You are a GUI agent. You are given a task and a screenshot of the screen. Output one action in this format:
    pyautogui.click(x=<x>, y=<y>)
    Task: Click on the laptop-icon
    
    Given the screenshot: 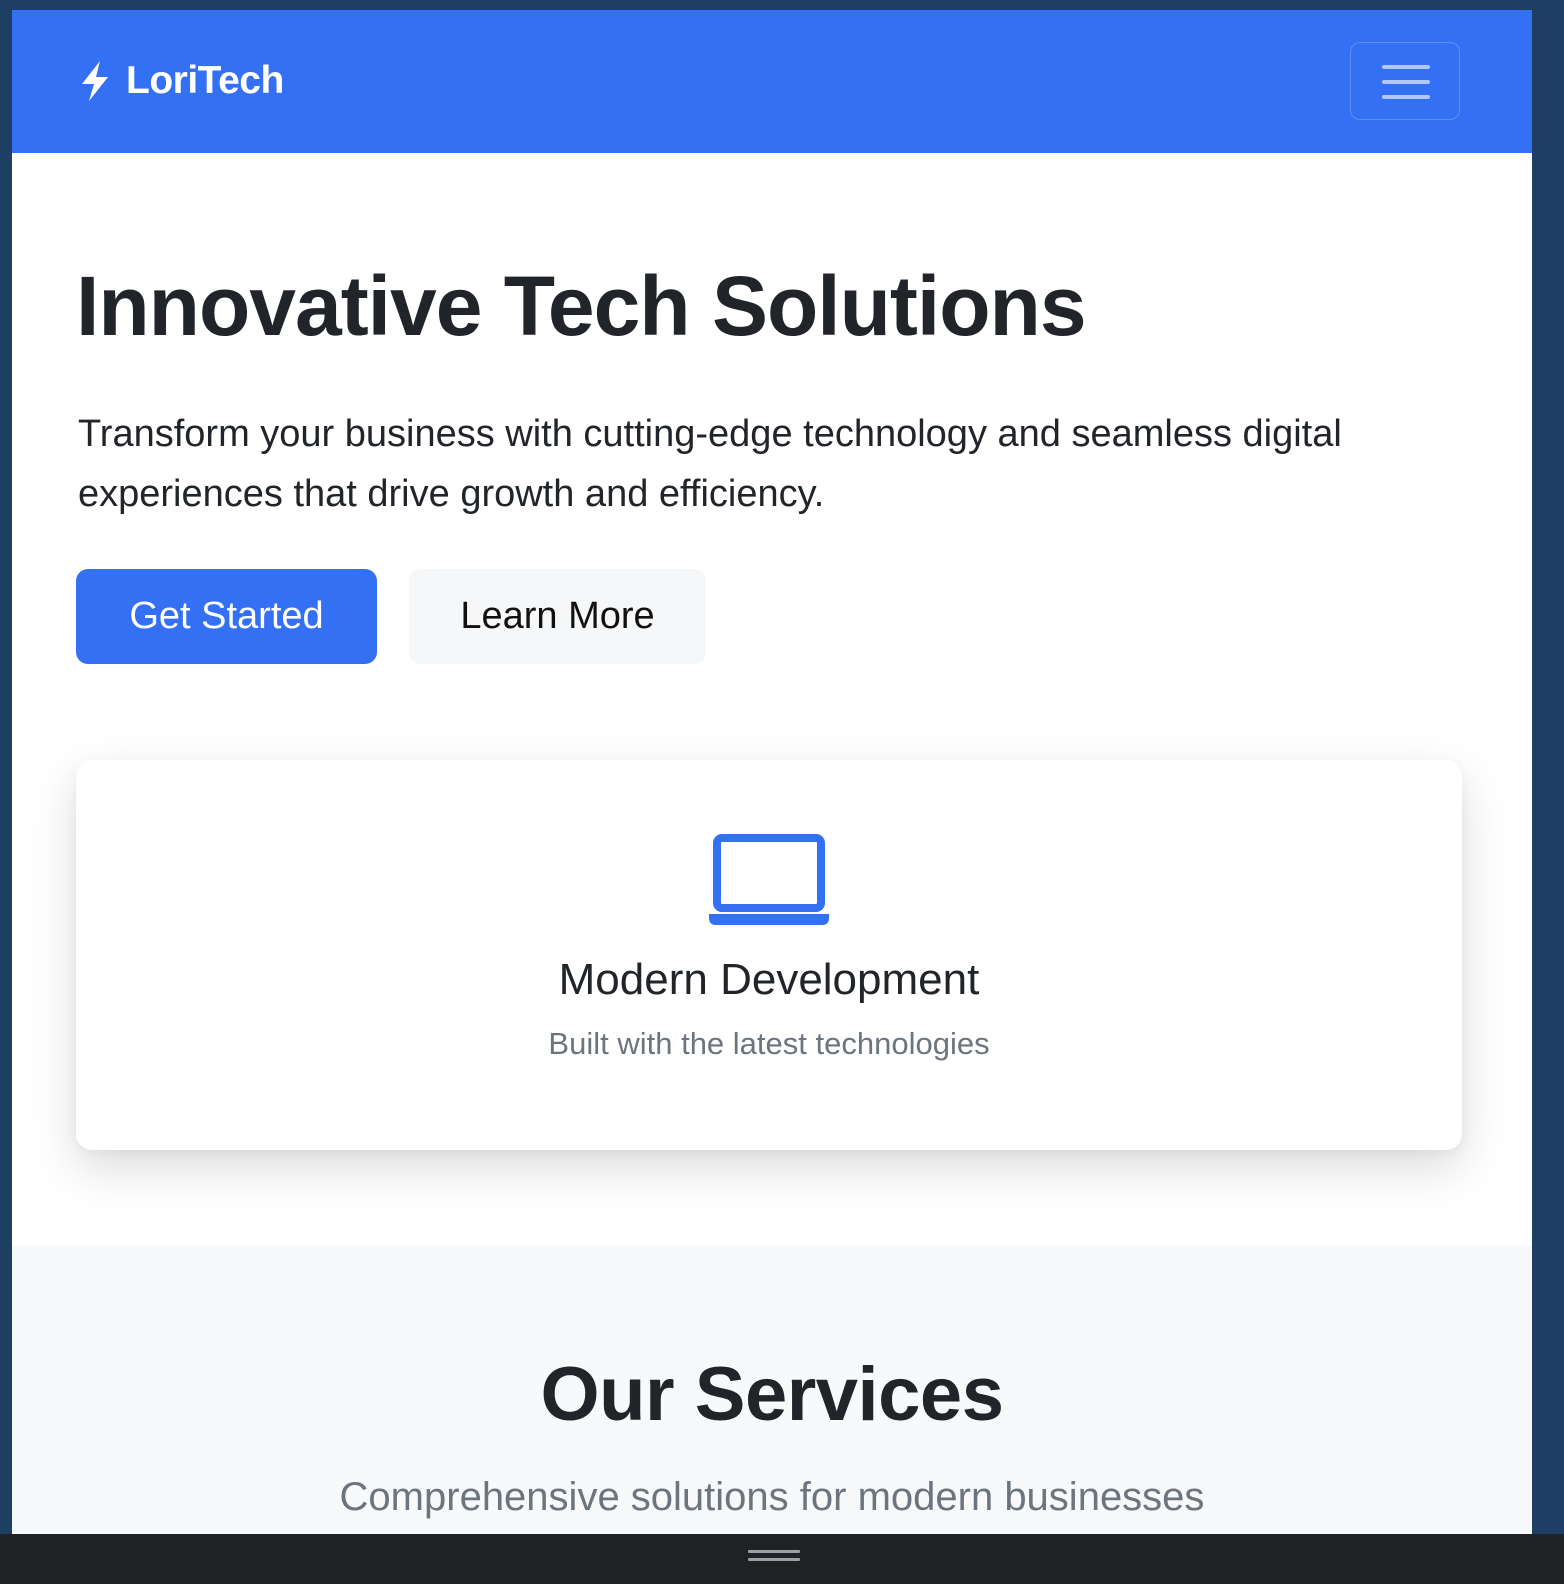 What is the action you would take?
    pyautogui.click(x=769, y=879)
    